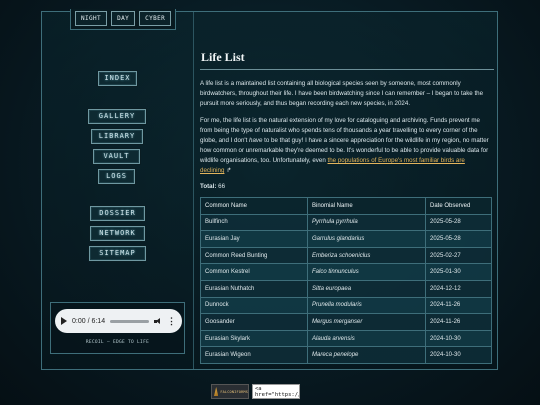 The width and height of the screenshot is (540, 405). Describe the element at coordinates (229, 171) in the screenshot. I see `external-link-icon: ↱` at that location.